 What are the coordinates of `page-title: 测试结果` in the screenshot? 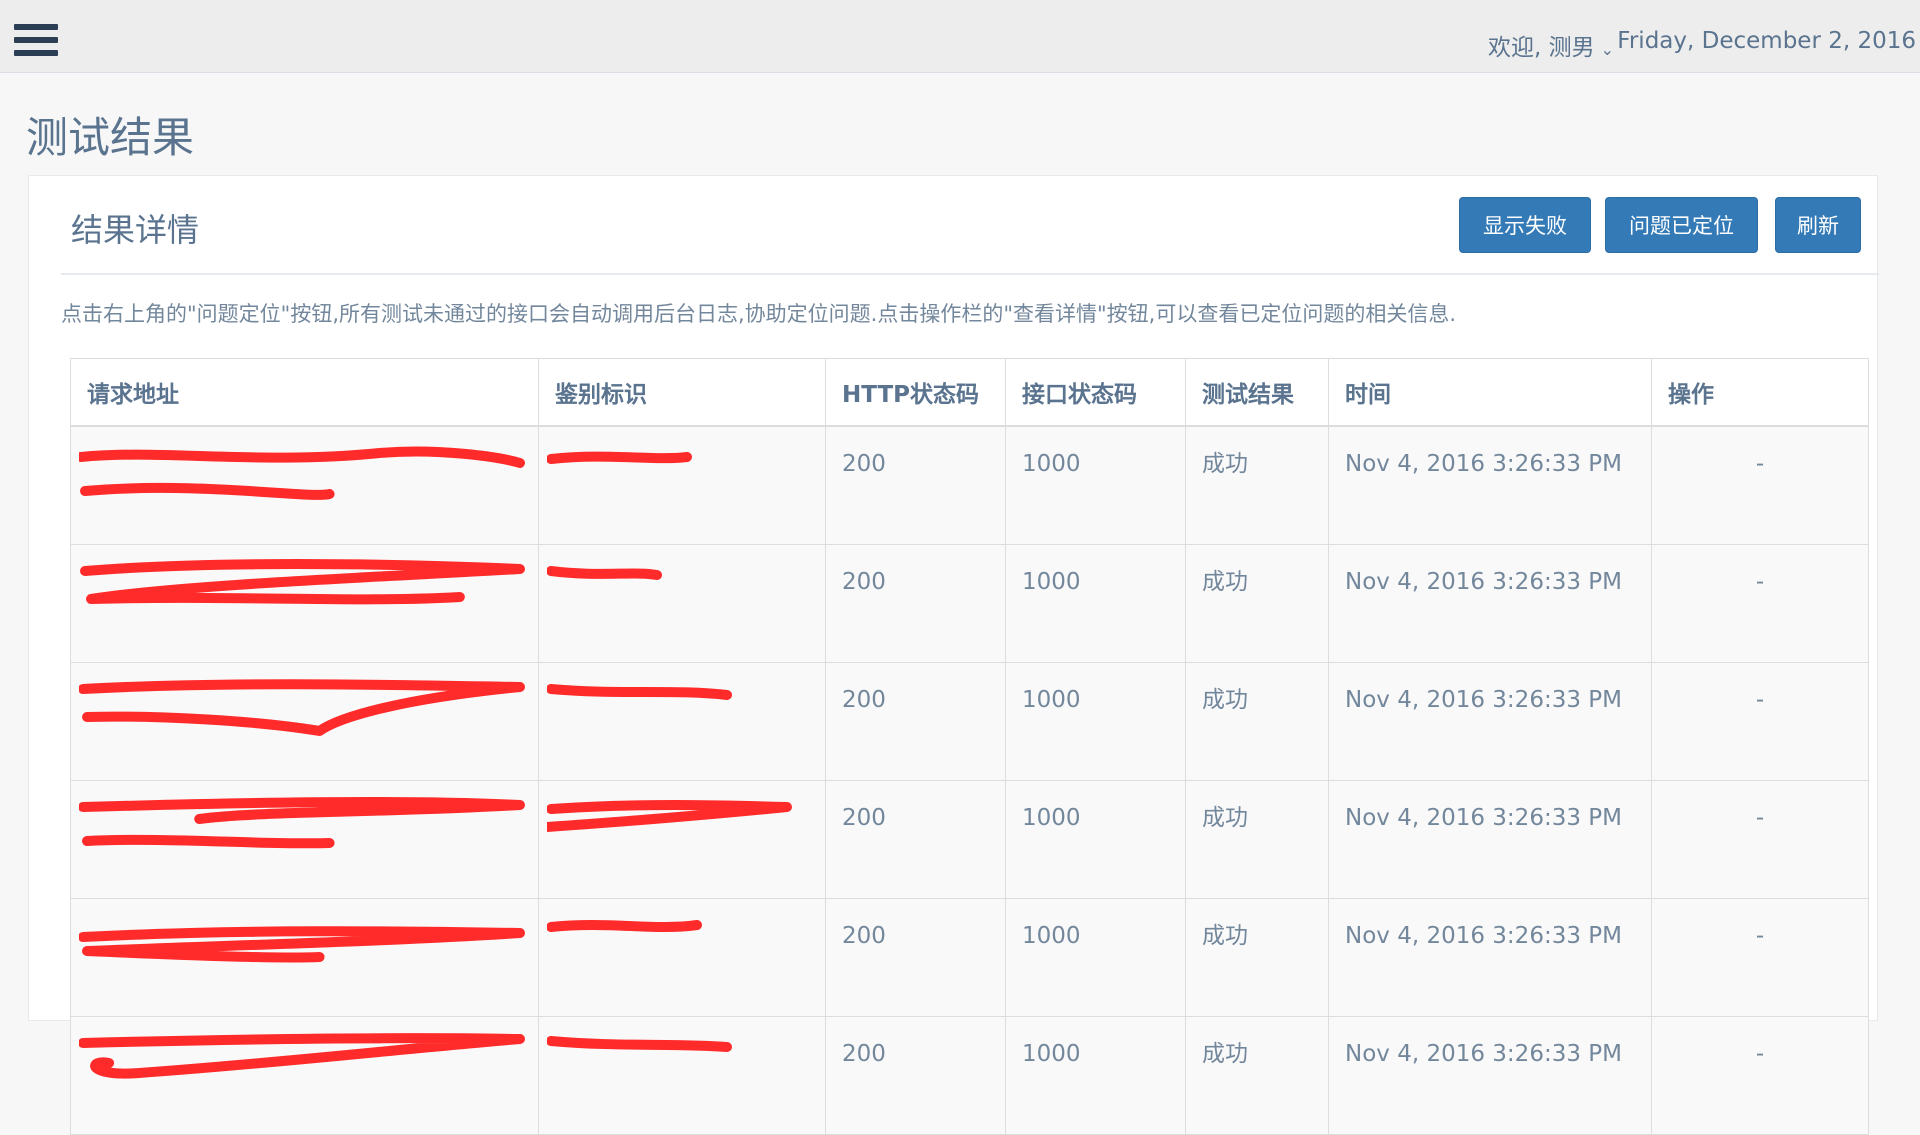 It's located at (110, 137).